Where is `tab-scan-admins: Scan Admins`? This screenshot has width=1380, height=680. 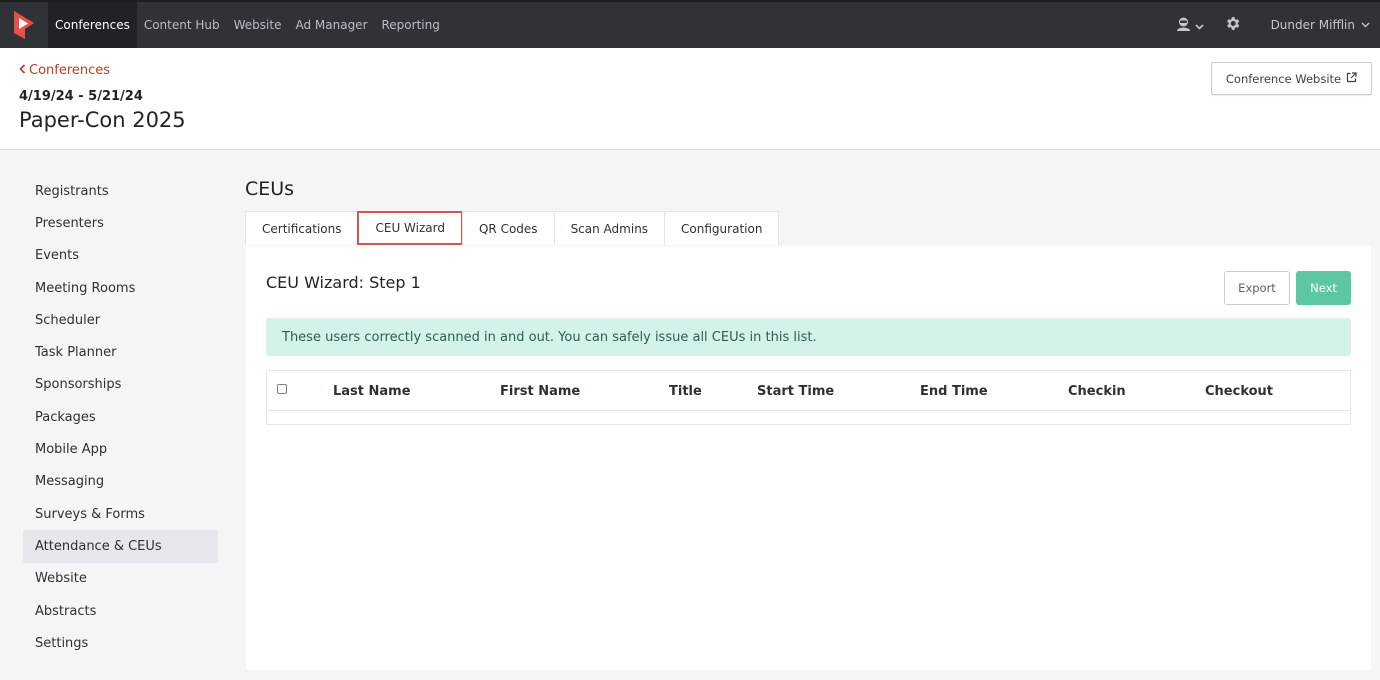
tab-scan-admins: Scan Admins is located at coordinates (609, 228).